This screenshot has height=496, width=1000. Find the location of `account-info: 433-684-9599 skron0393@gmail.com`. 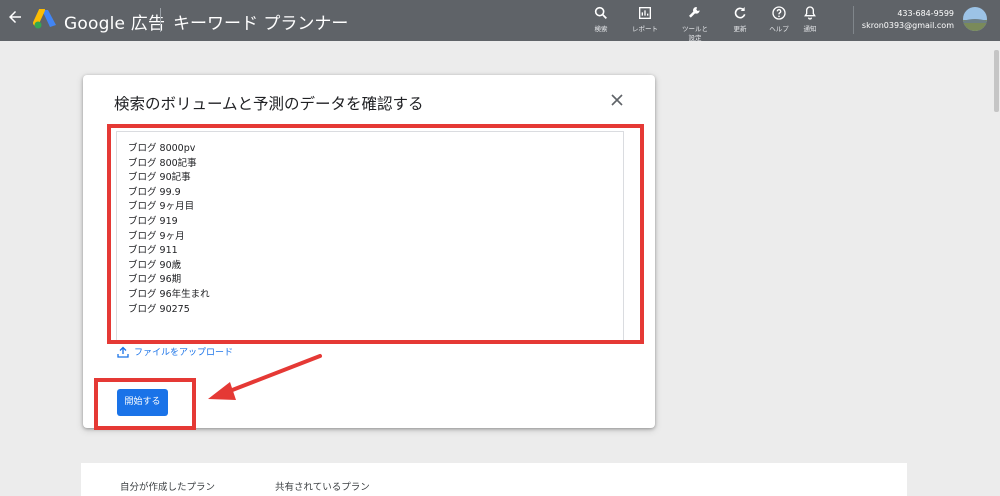

account-info: 433-684-9599 skron0393@gmail.com is located at coordinates (908, 20).